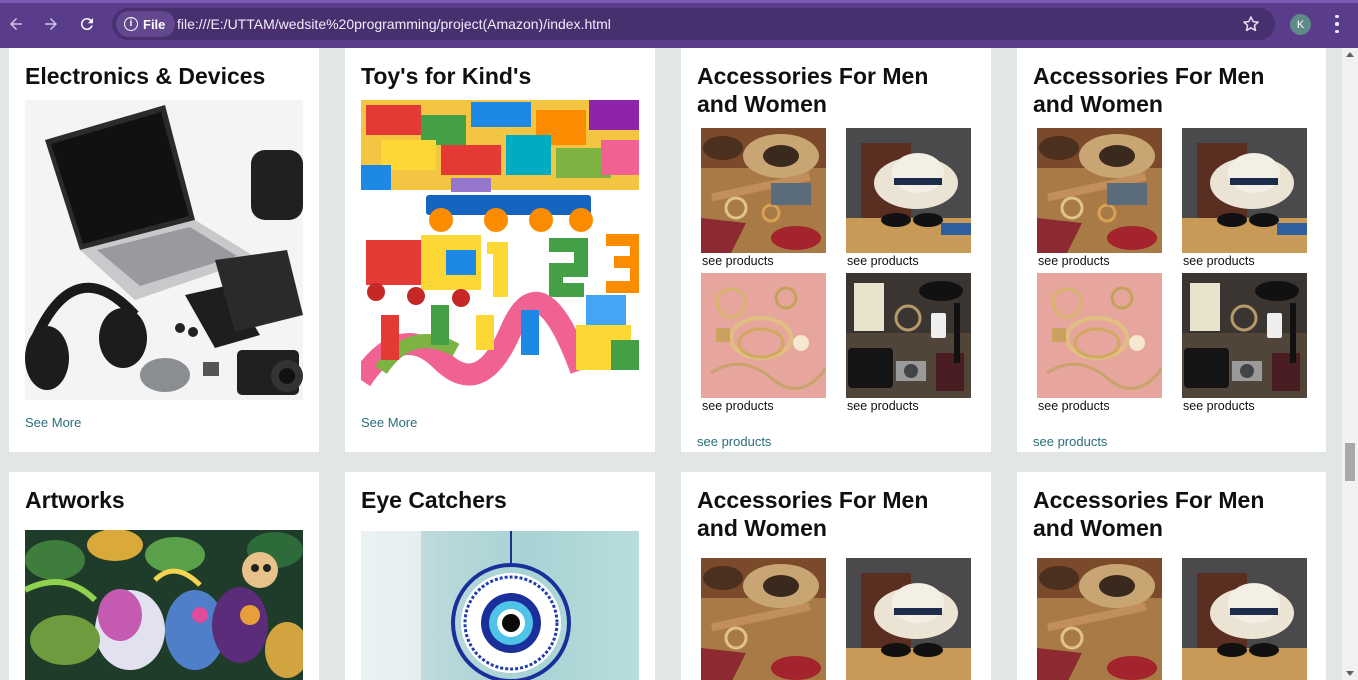 This screenshot has height=680, width=1358. Describe the element at coordinates (1337, 24) in the screenshot. I see `browser-menu-icon` at that location.